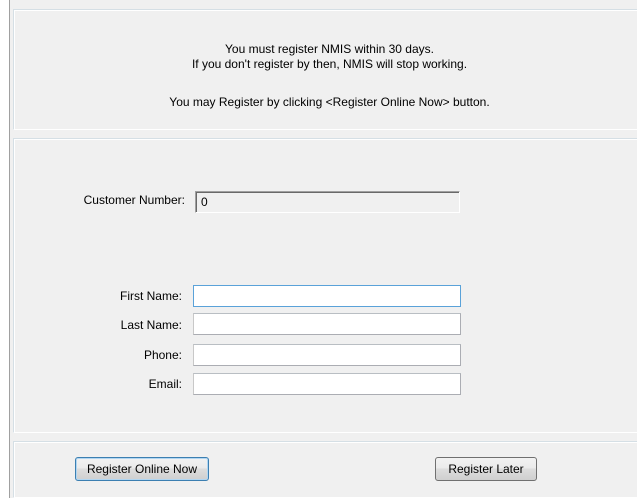  I want to click on customer-number-label: Customer Number:, so click(134, 200).